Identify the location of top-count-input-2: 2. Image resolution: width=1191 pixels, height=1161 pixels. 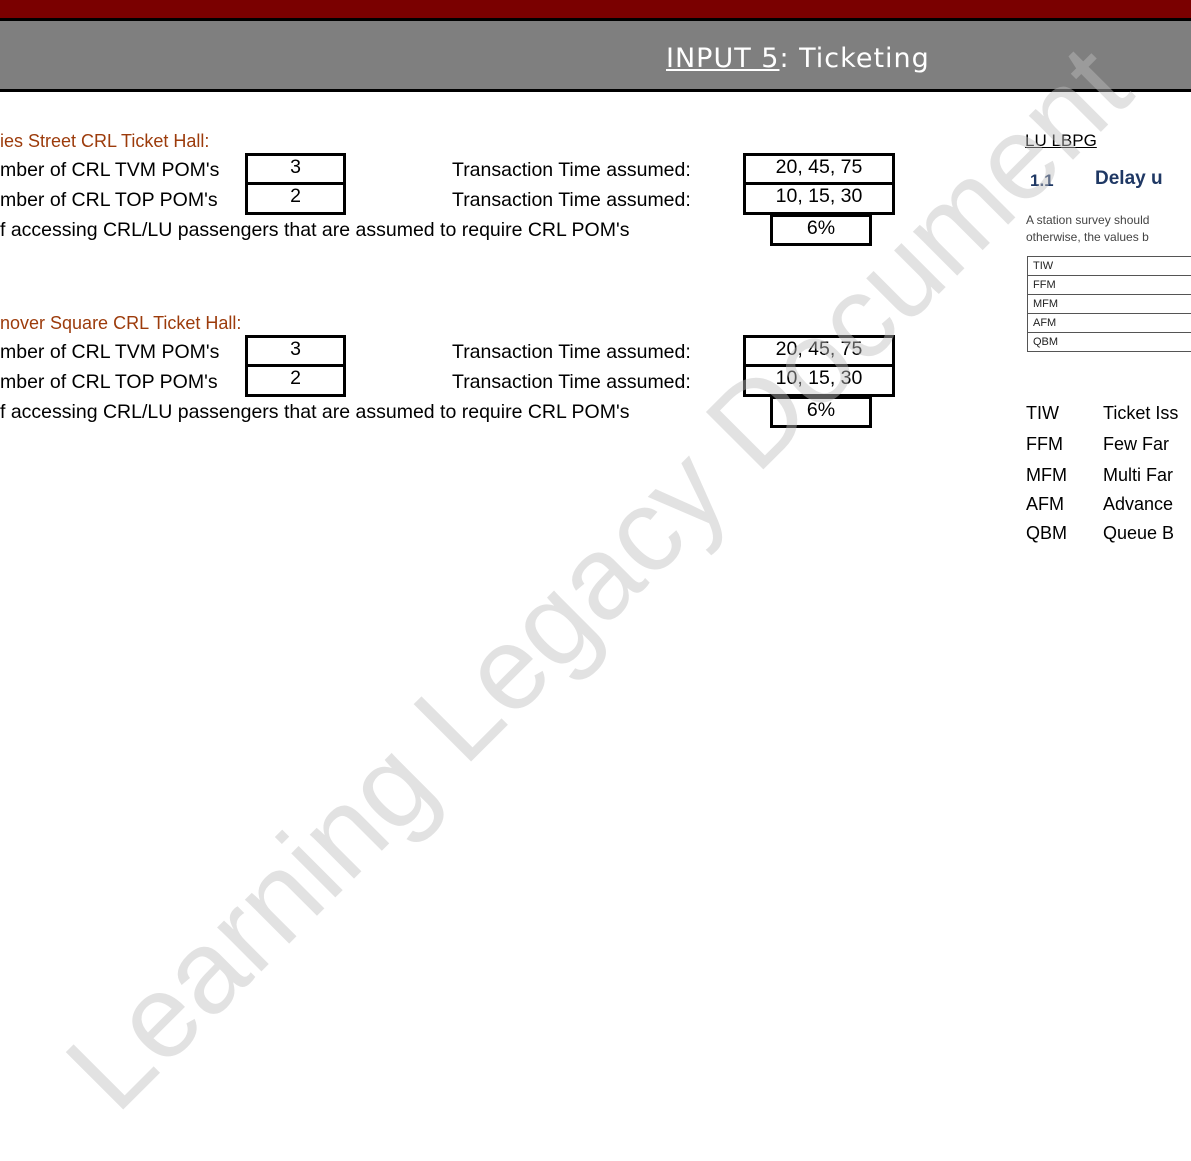
(295, 381).